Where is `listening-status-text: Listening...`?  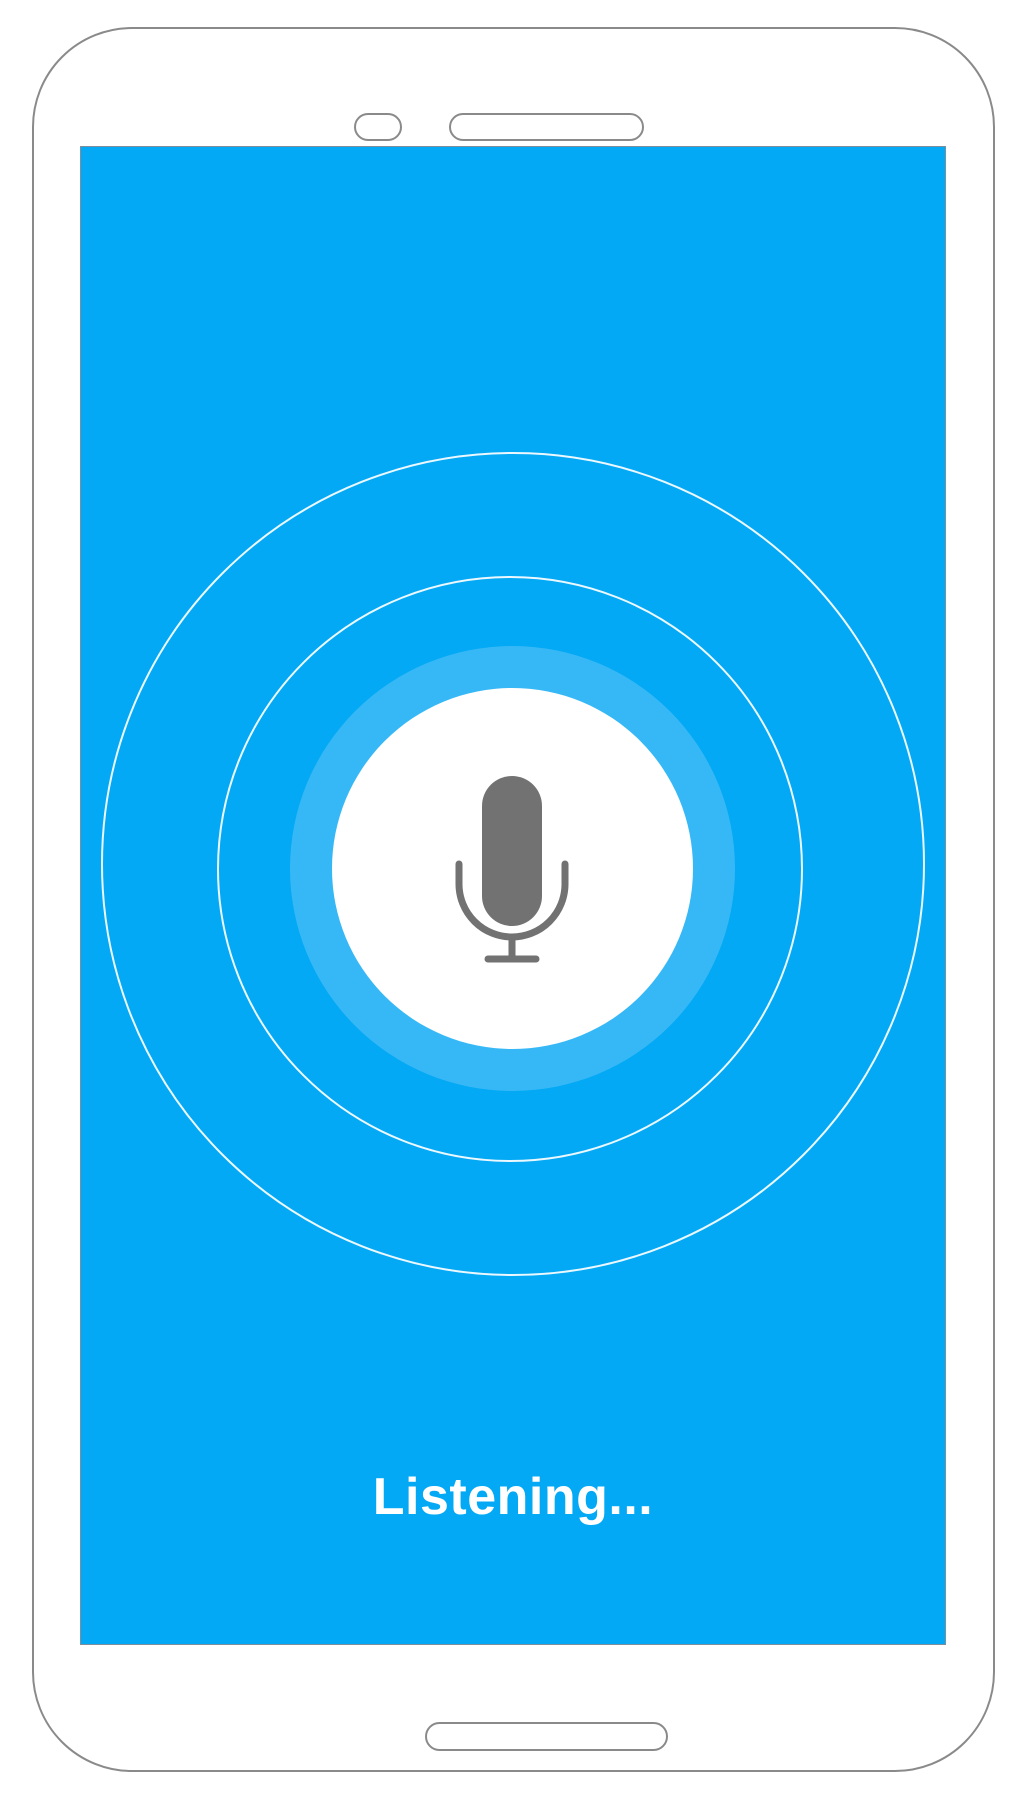 listening-status-text: Listening... is located at coordinates (513, 1497).